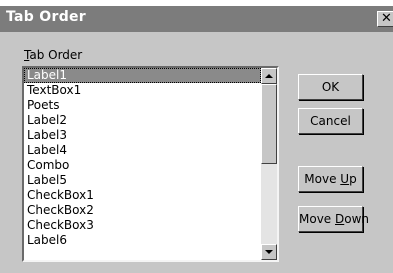 The image size is (393, 273). I want to click on arrow-down-icon, so click(269, 252).